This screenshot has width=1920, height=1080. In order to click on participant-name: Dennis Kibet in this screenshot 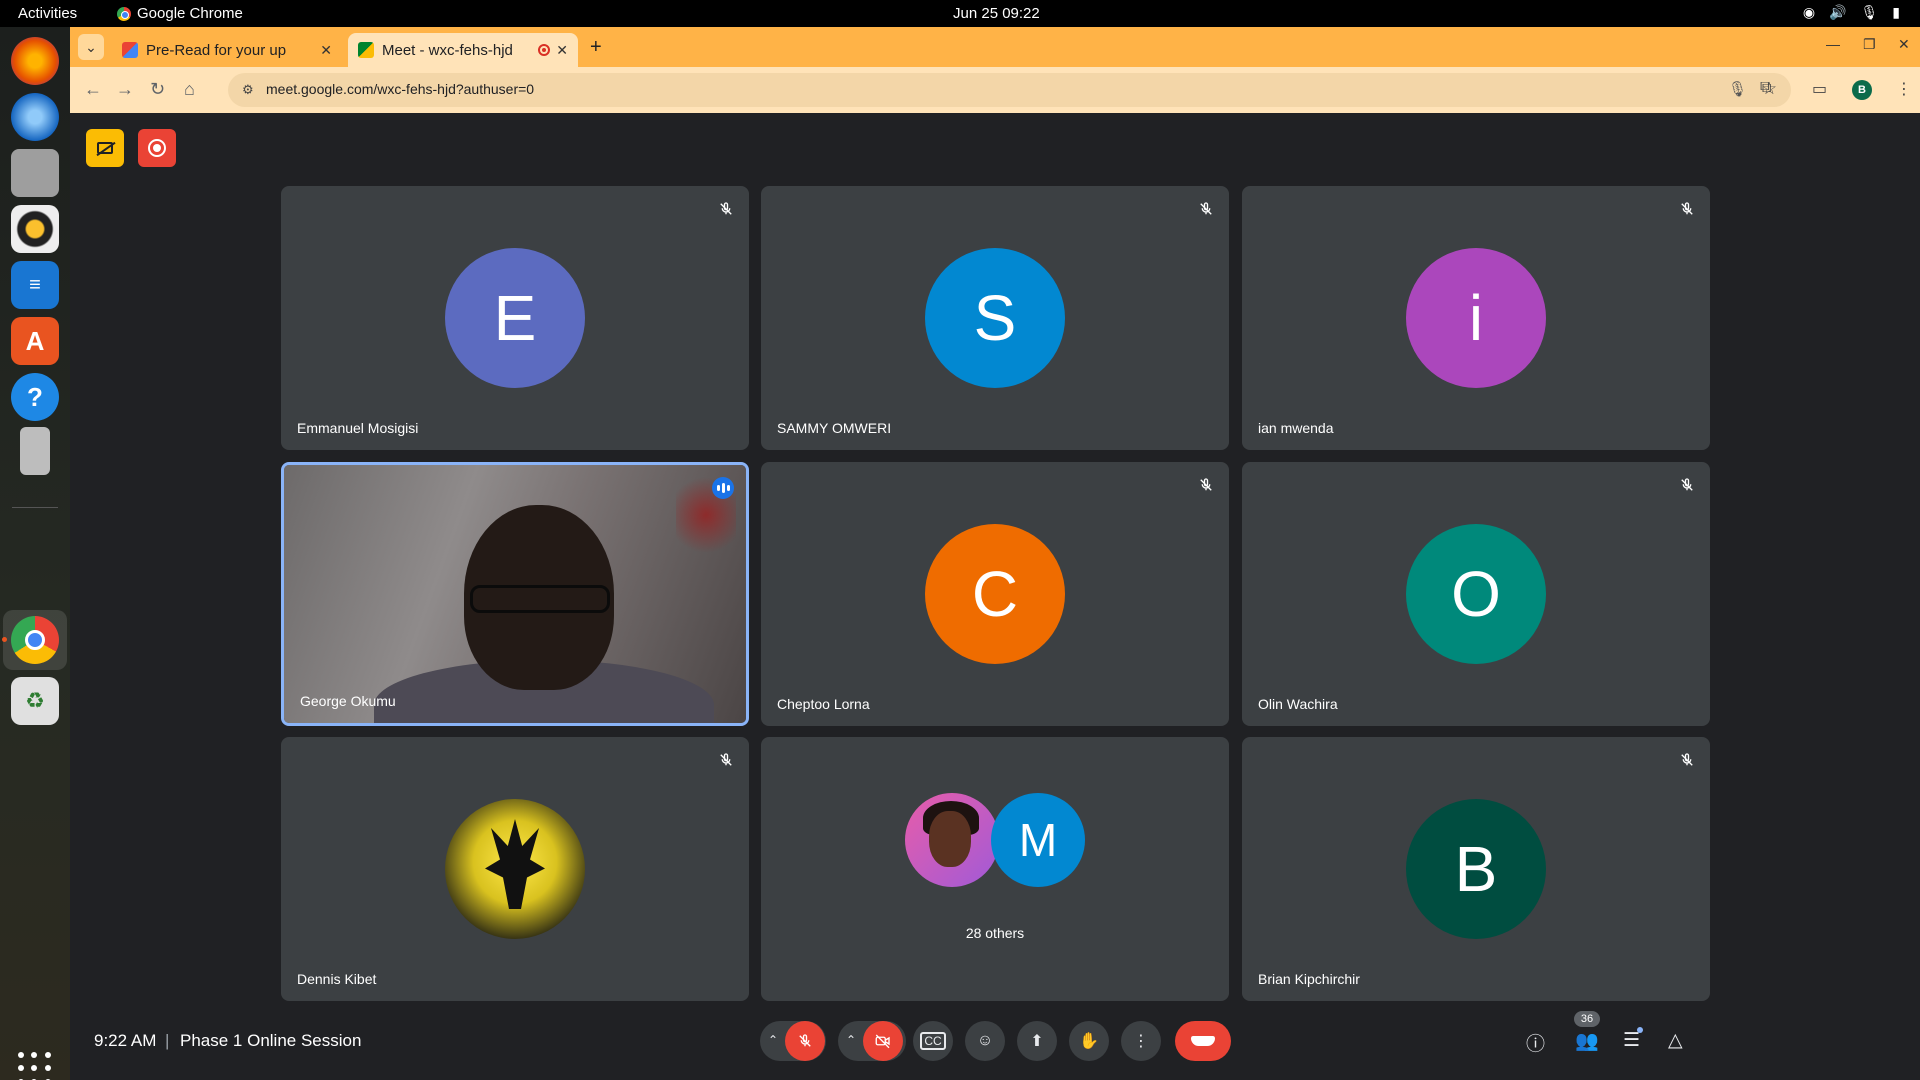, I will do `click(337, 979)`.